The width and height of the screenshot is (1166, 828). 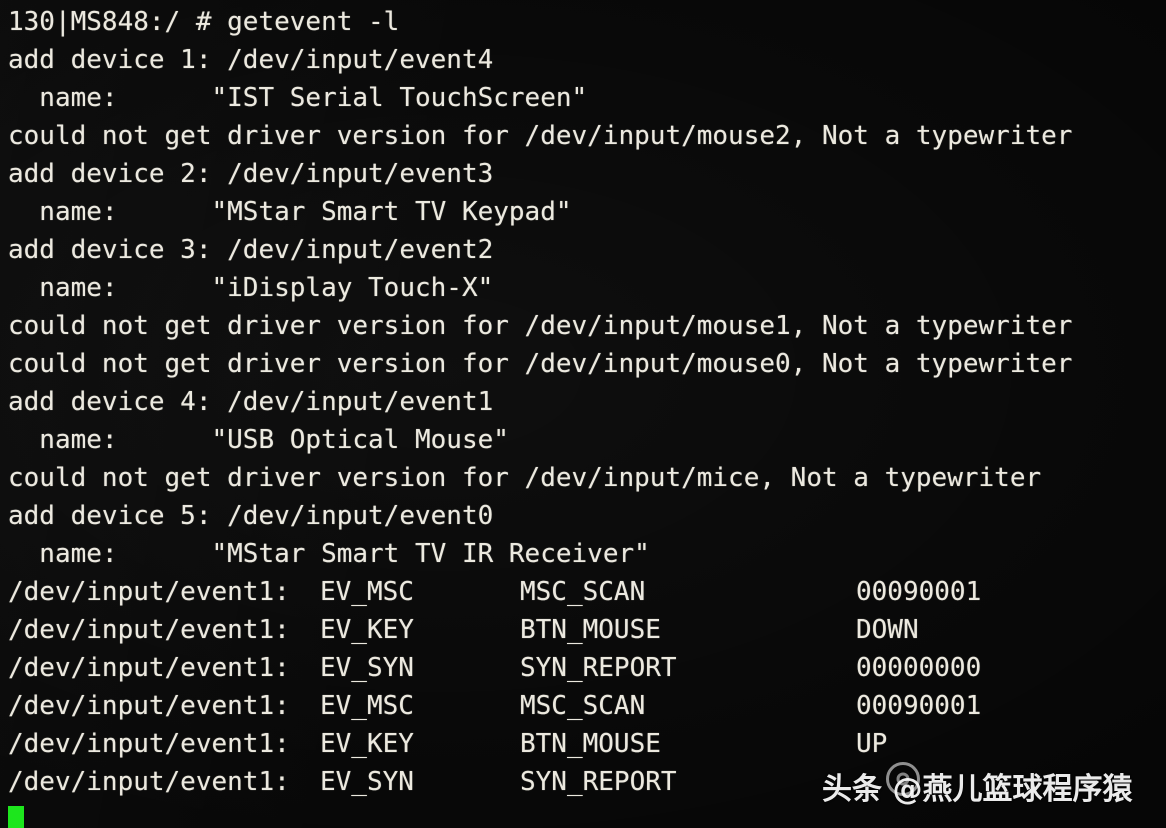 What do you see at coordinates (16, 817) in the screenshot?
I see `terminal-cursor` at bounding box center [16, 817].